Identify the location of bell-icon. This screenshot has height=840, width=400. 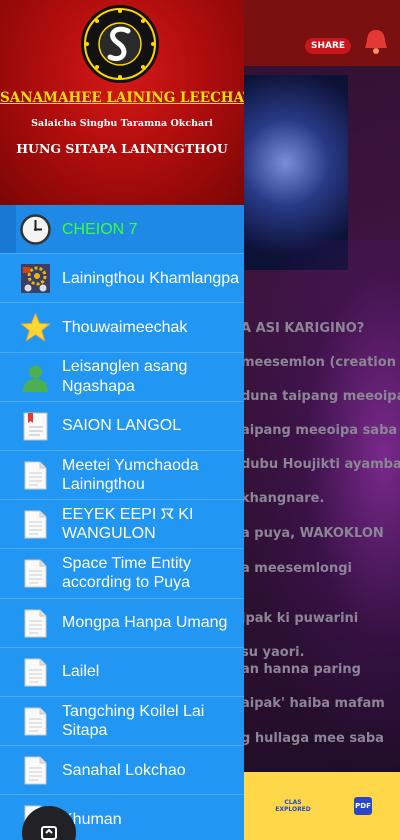
(376, 41).